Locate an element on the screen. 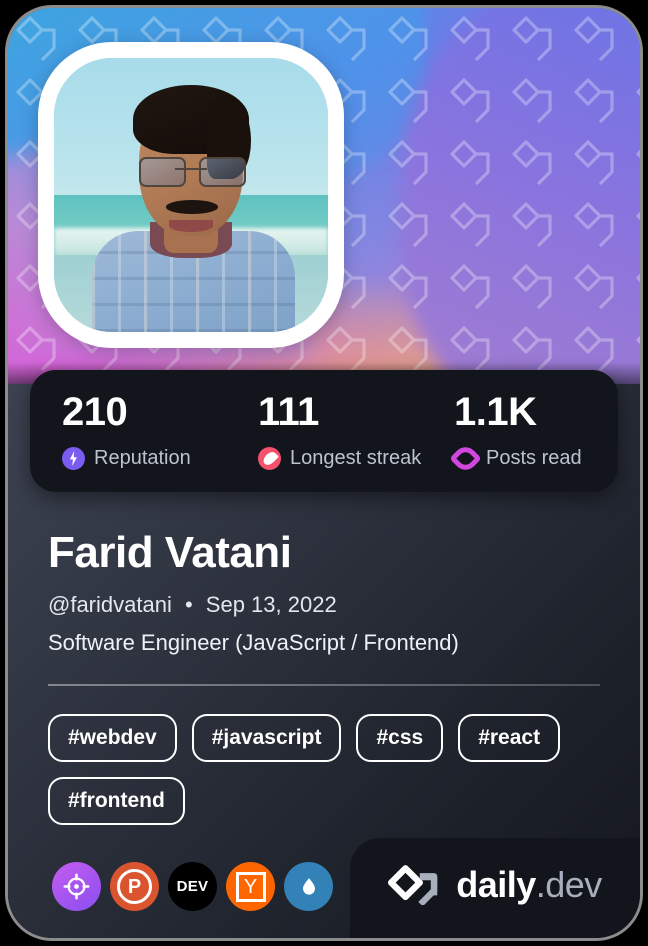  stat-longest-streak: 111 Longest streak is located at coordinates (324, 431).